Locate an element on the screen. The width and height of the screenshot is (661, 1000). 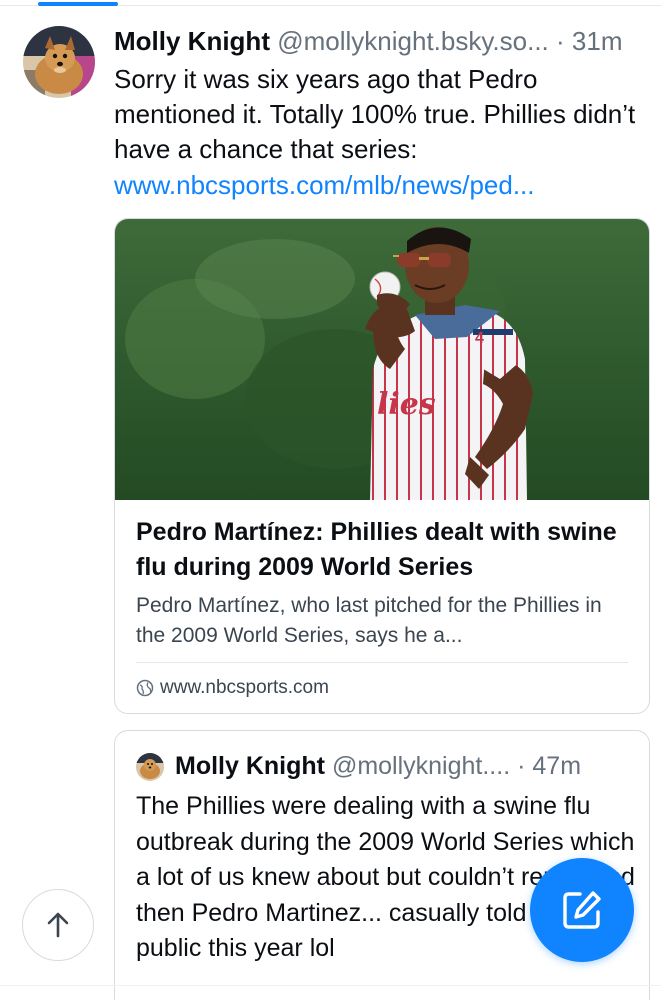
jersey-lettering: lies is located at coordinates (406, 404).